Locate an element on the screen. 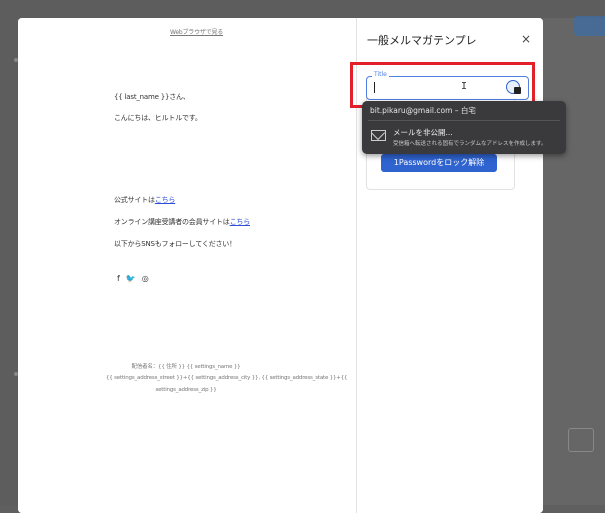 This screenshot has width=605, height=513. unlock-1password-button: 1Passwordをロック解除 is located at coordinates (439, 163).